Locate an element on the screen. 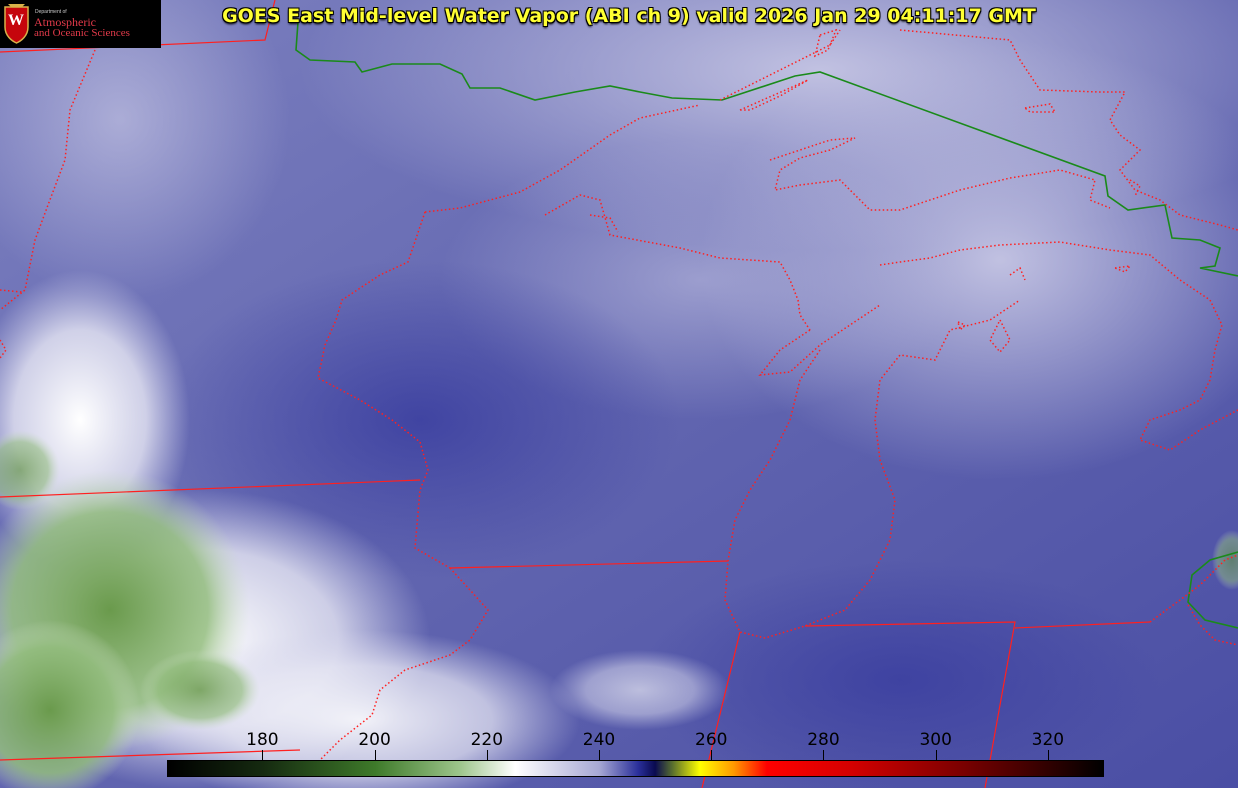  colorbar-tick-label: 180 is located at coordinates (262, 740).